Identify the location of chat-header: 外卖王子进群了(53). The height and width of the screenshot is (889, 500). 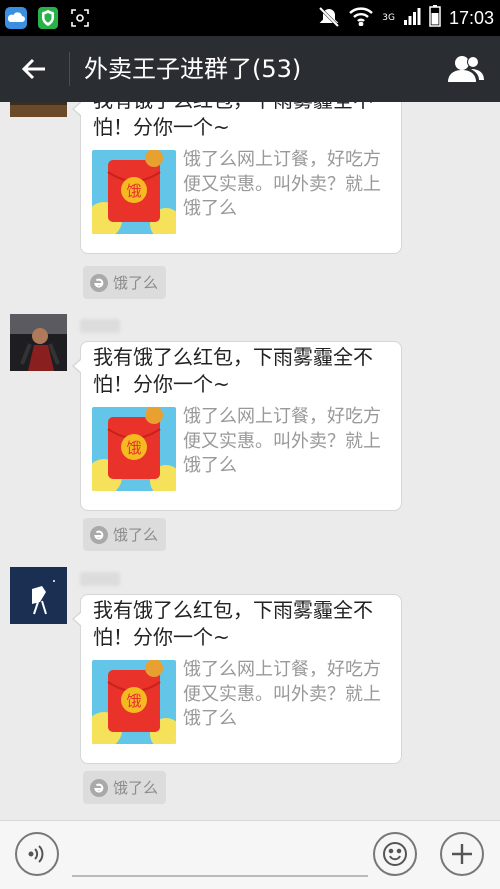
(250, 69).